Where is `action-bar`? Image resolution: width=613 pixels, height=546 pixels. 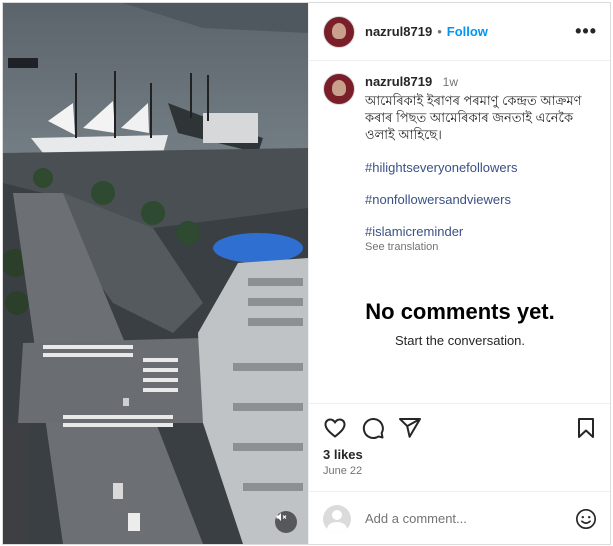 action-bar is located at coordinates (459, 426).